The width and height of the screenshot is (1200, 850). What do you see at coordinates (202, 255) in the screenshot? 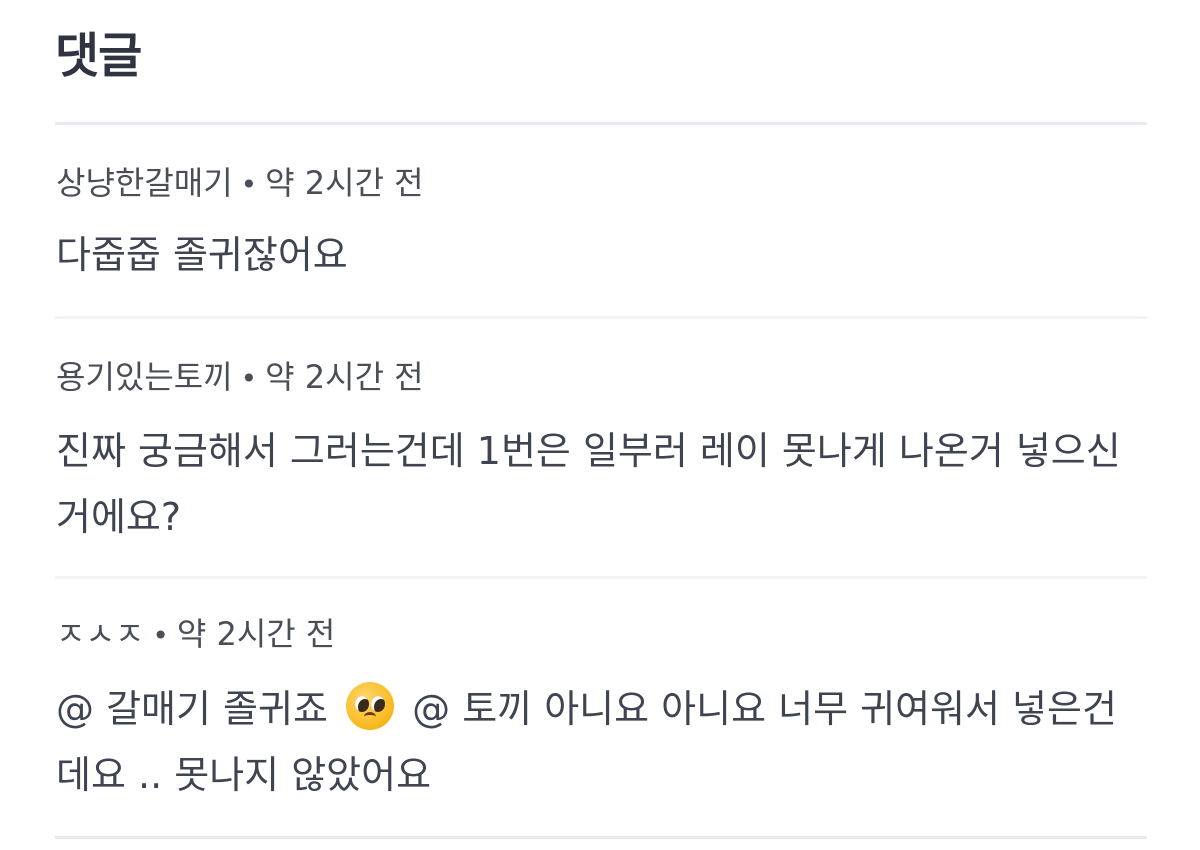
I see `comment-body: 다줍줍 졸귀잖어요` at bounding box center [202, 255].